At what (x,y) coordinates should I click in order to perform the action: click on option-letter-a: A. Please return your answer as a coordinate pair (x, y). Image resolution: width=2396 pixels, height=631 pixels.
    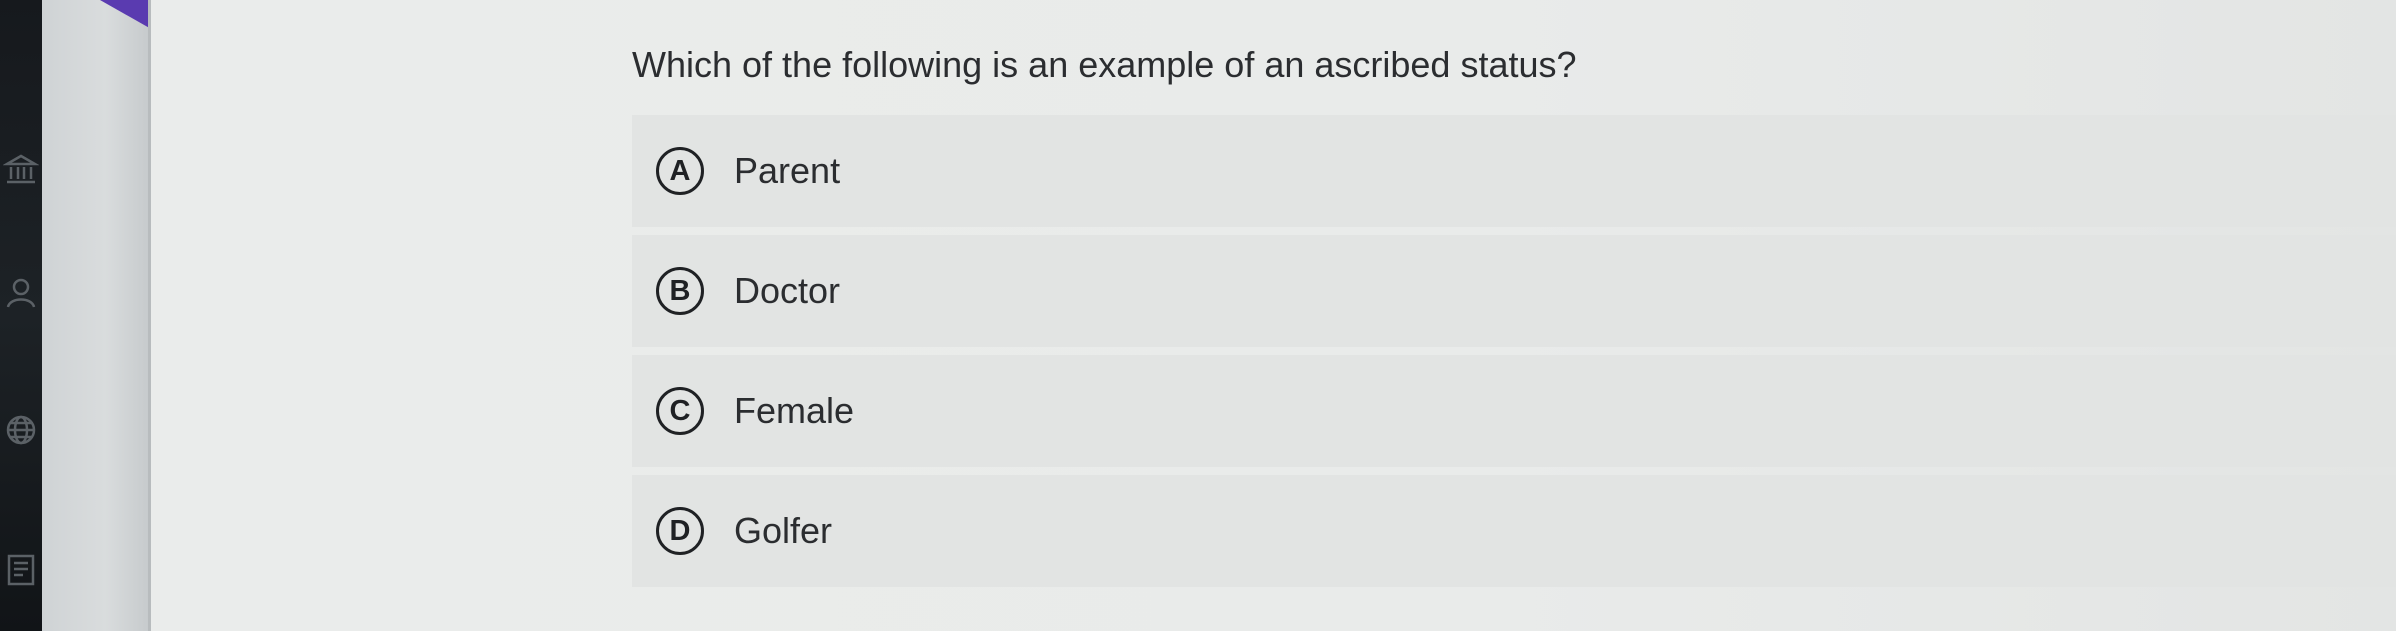
    Looking at the image, I should click on (680, 171).